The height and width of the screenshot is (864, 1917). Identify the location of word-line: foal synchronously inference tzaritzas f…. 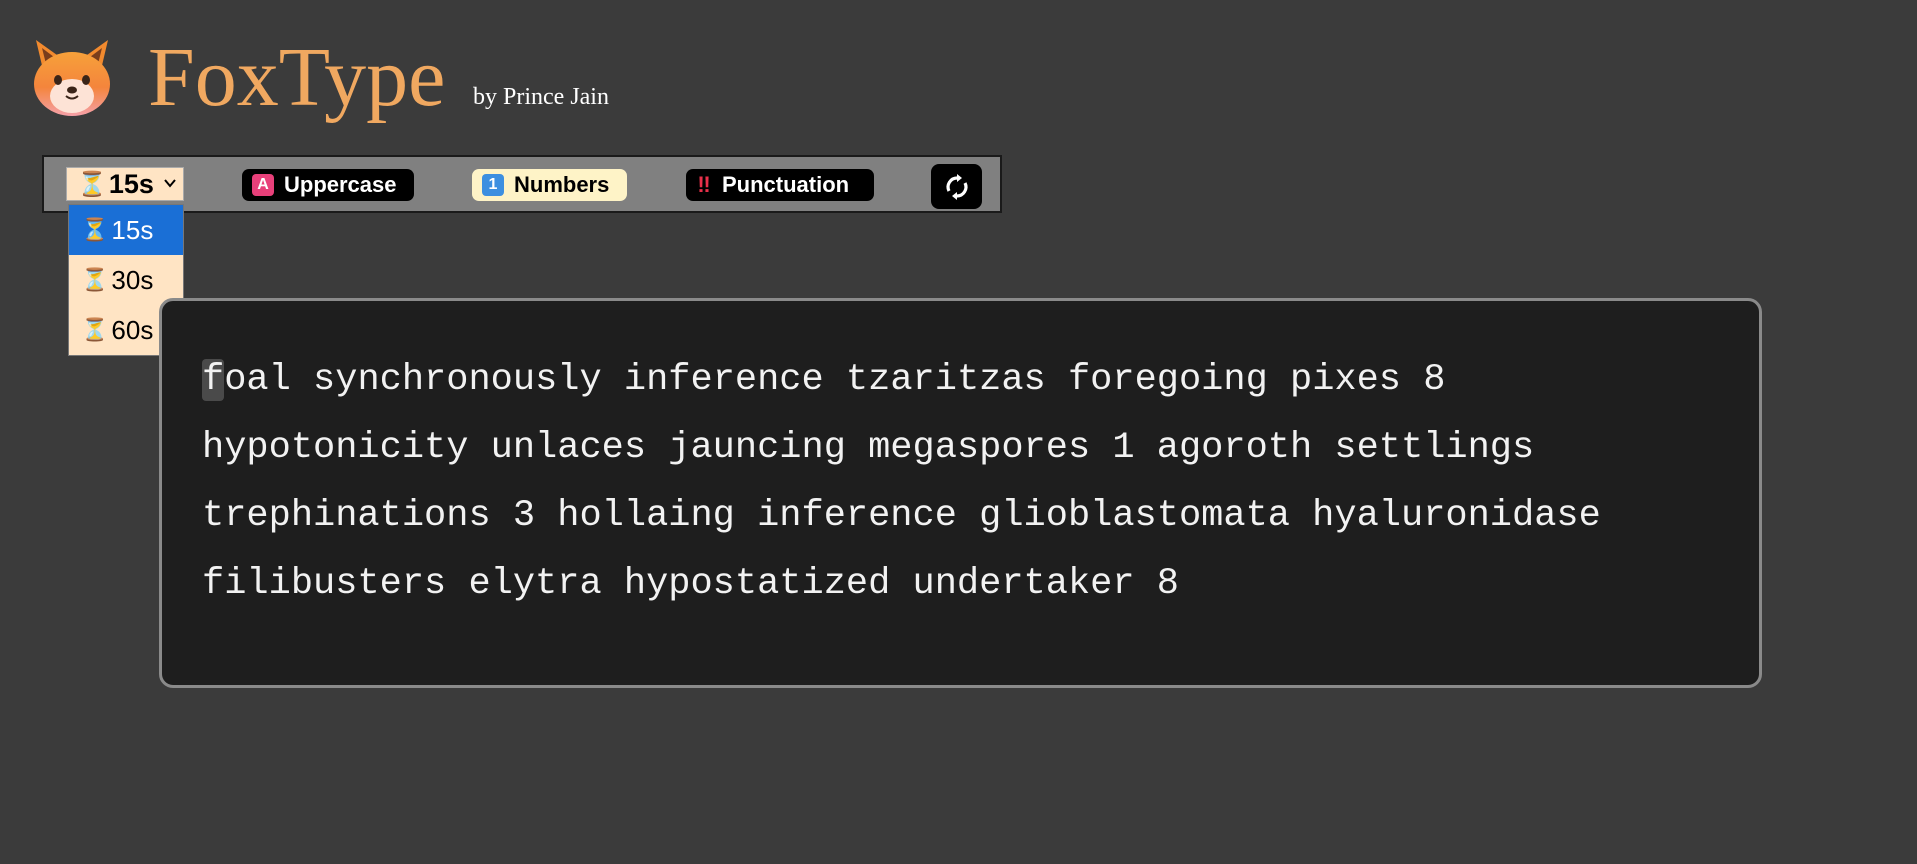
(962, 380).